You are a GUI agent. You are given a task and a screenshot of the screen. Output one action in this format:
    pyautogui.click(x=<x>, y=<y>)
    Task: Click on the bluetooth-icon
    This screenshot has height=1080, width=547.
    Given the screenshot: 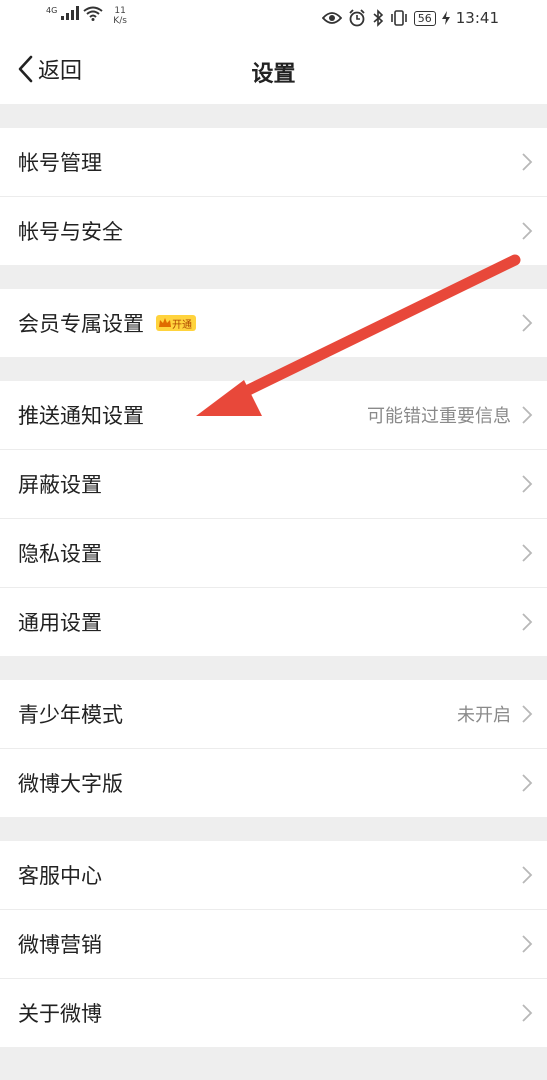 What is the action you would take?
    pyautogui.click(x=378, y=18)
    